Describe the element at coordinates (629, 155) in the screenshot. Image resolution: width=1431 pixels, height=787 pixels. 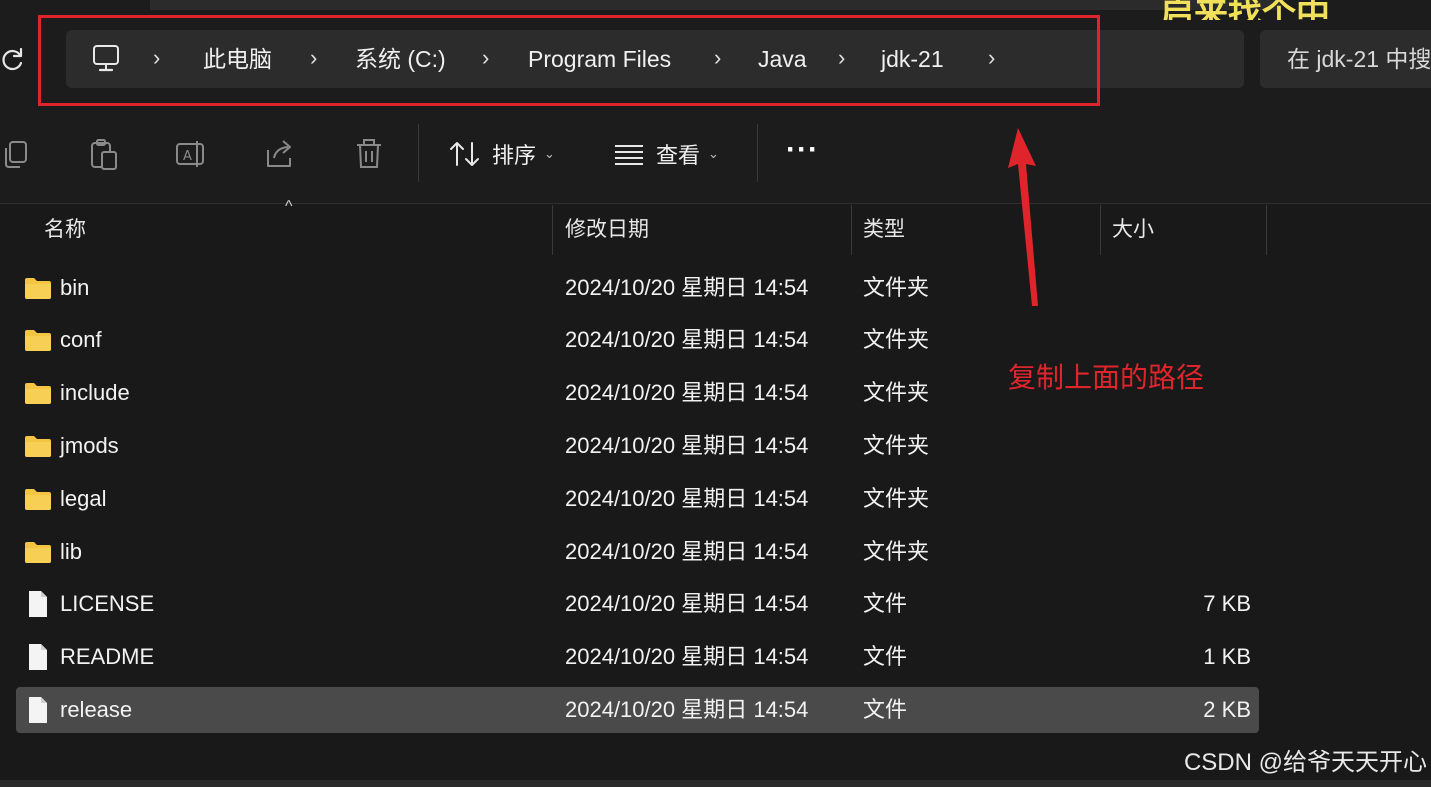
I see `view-list-icon` at that location.